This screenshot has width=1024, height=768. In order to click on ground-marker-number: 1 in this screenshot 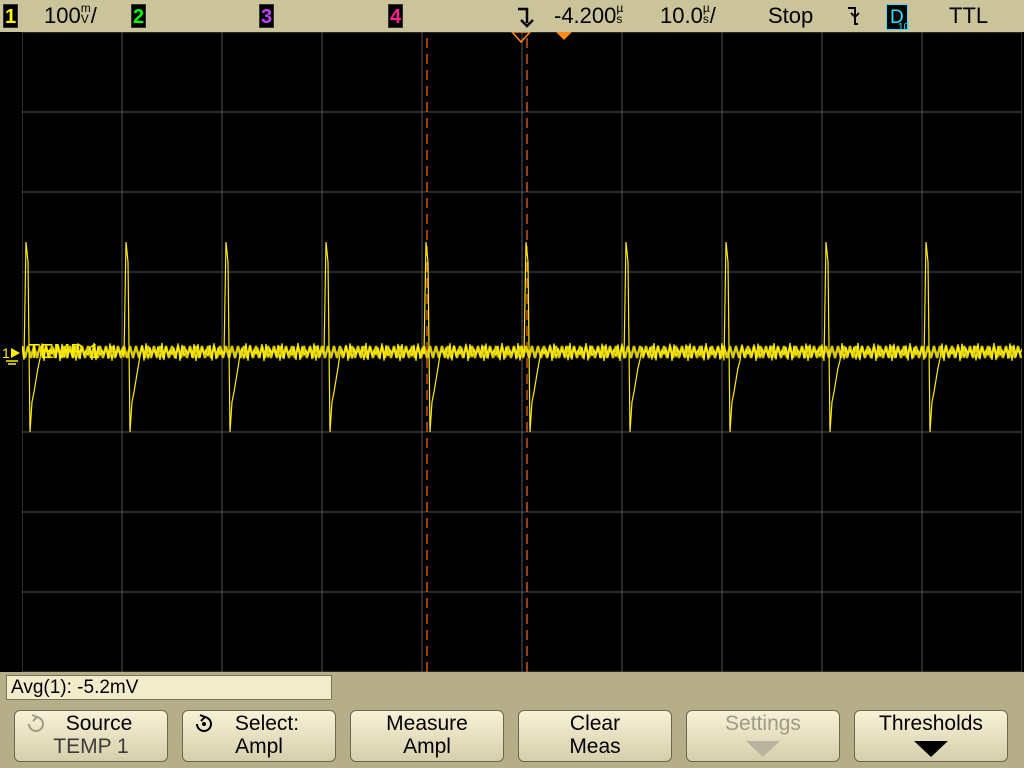, I will do `click(6, 353)`.